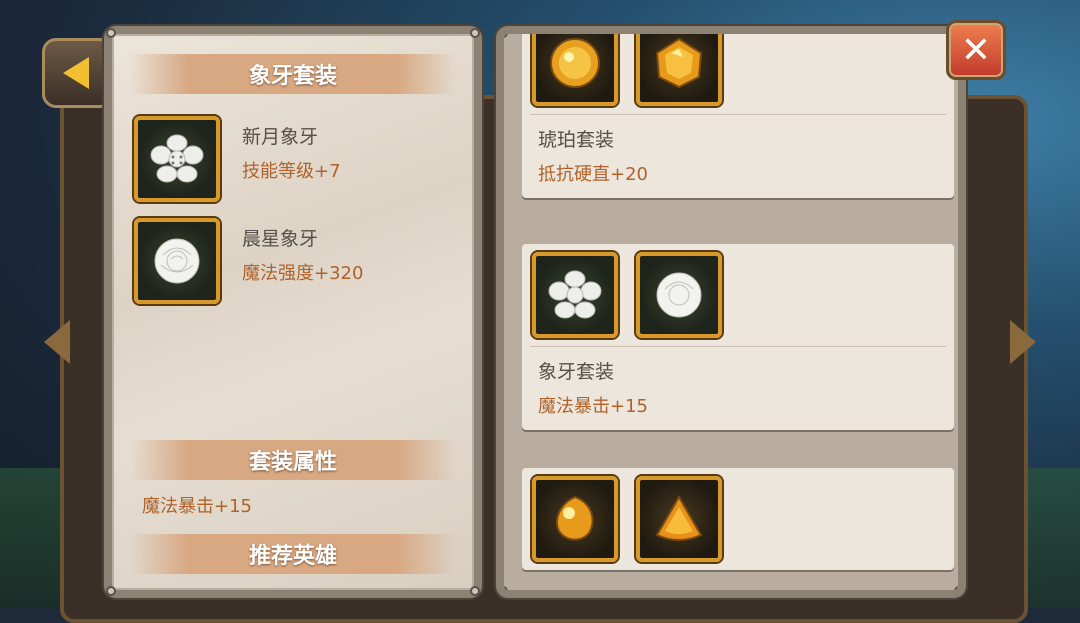 The image size is (1080, 623). What do you see at coordinates (291, 171) in the screenshot?
I see `item-stat: 技能等级+7` at bounding box center [291, 171].